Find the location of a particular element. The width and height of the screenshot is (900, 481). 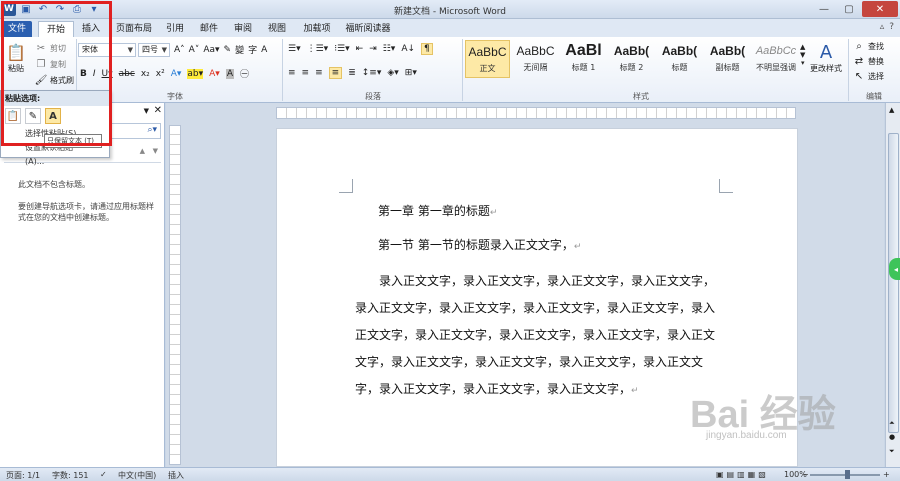

style-title: AaBb(标题 is located at coordinates (679, 59).